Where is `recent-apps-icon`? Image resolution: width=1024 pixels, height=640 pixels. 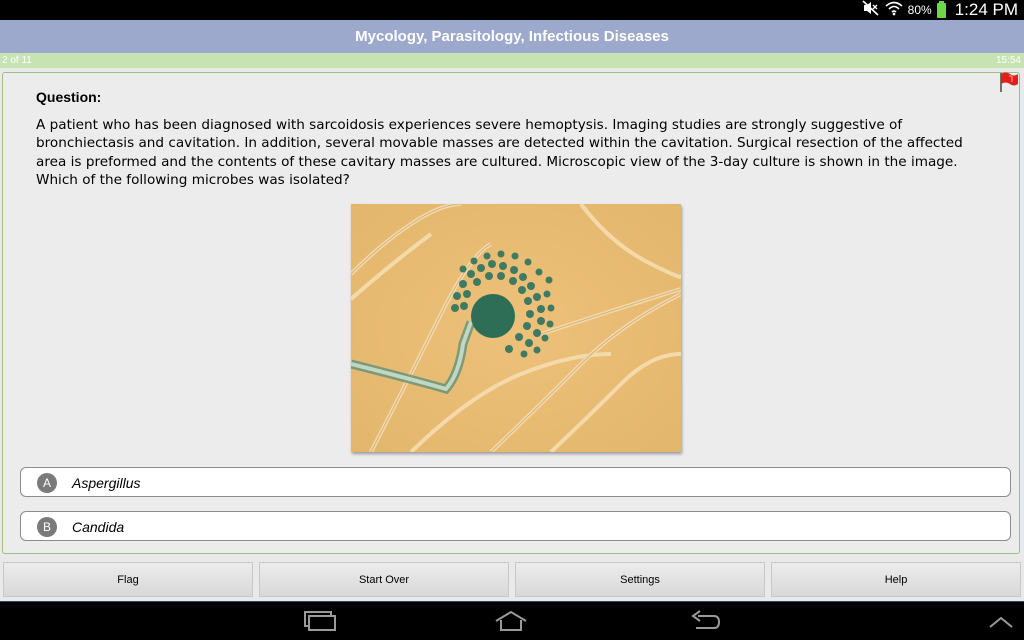
recent-apps-icon is located at coordinates (319, 623).